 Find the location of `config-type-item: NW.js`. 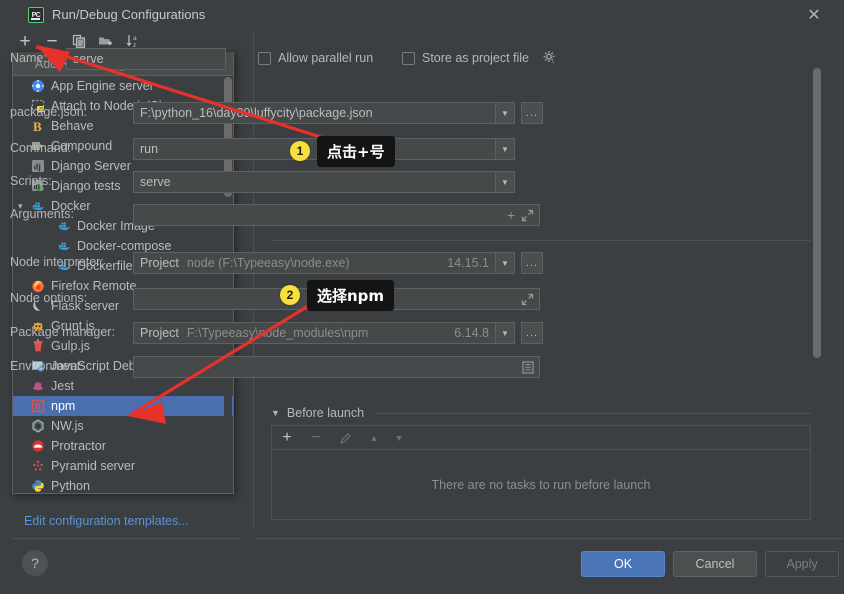

config-type-item: NW.js is located at coordinates (123, 426).